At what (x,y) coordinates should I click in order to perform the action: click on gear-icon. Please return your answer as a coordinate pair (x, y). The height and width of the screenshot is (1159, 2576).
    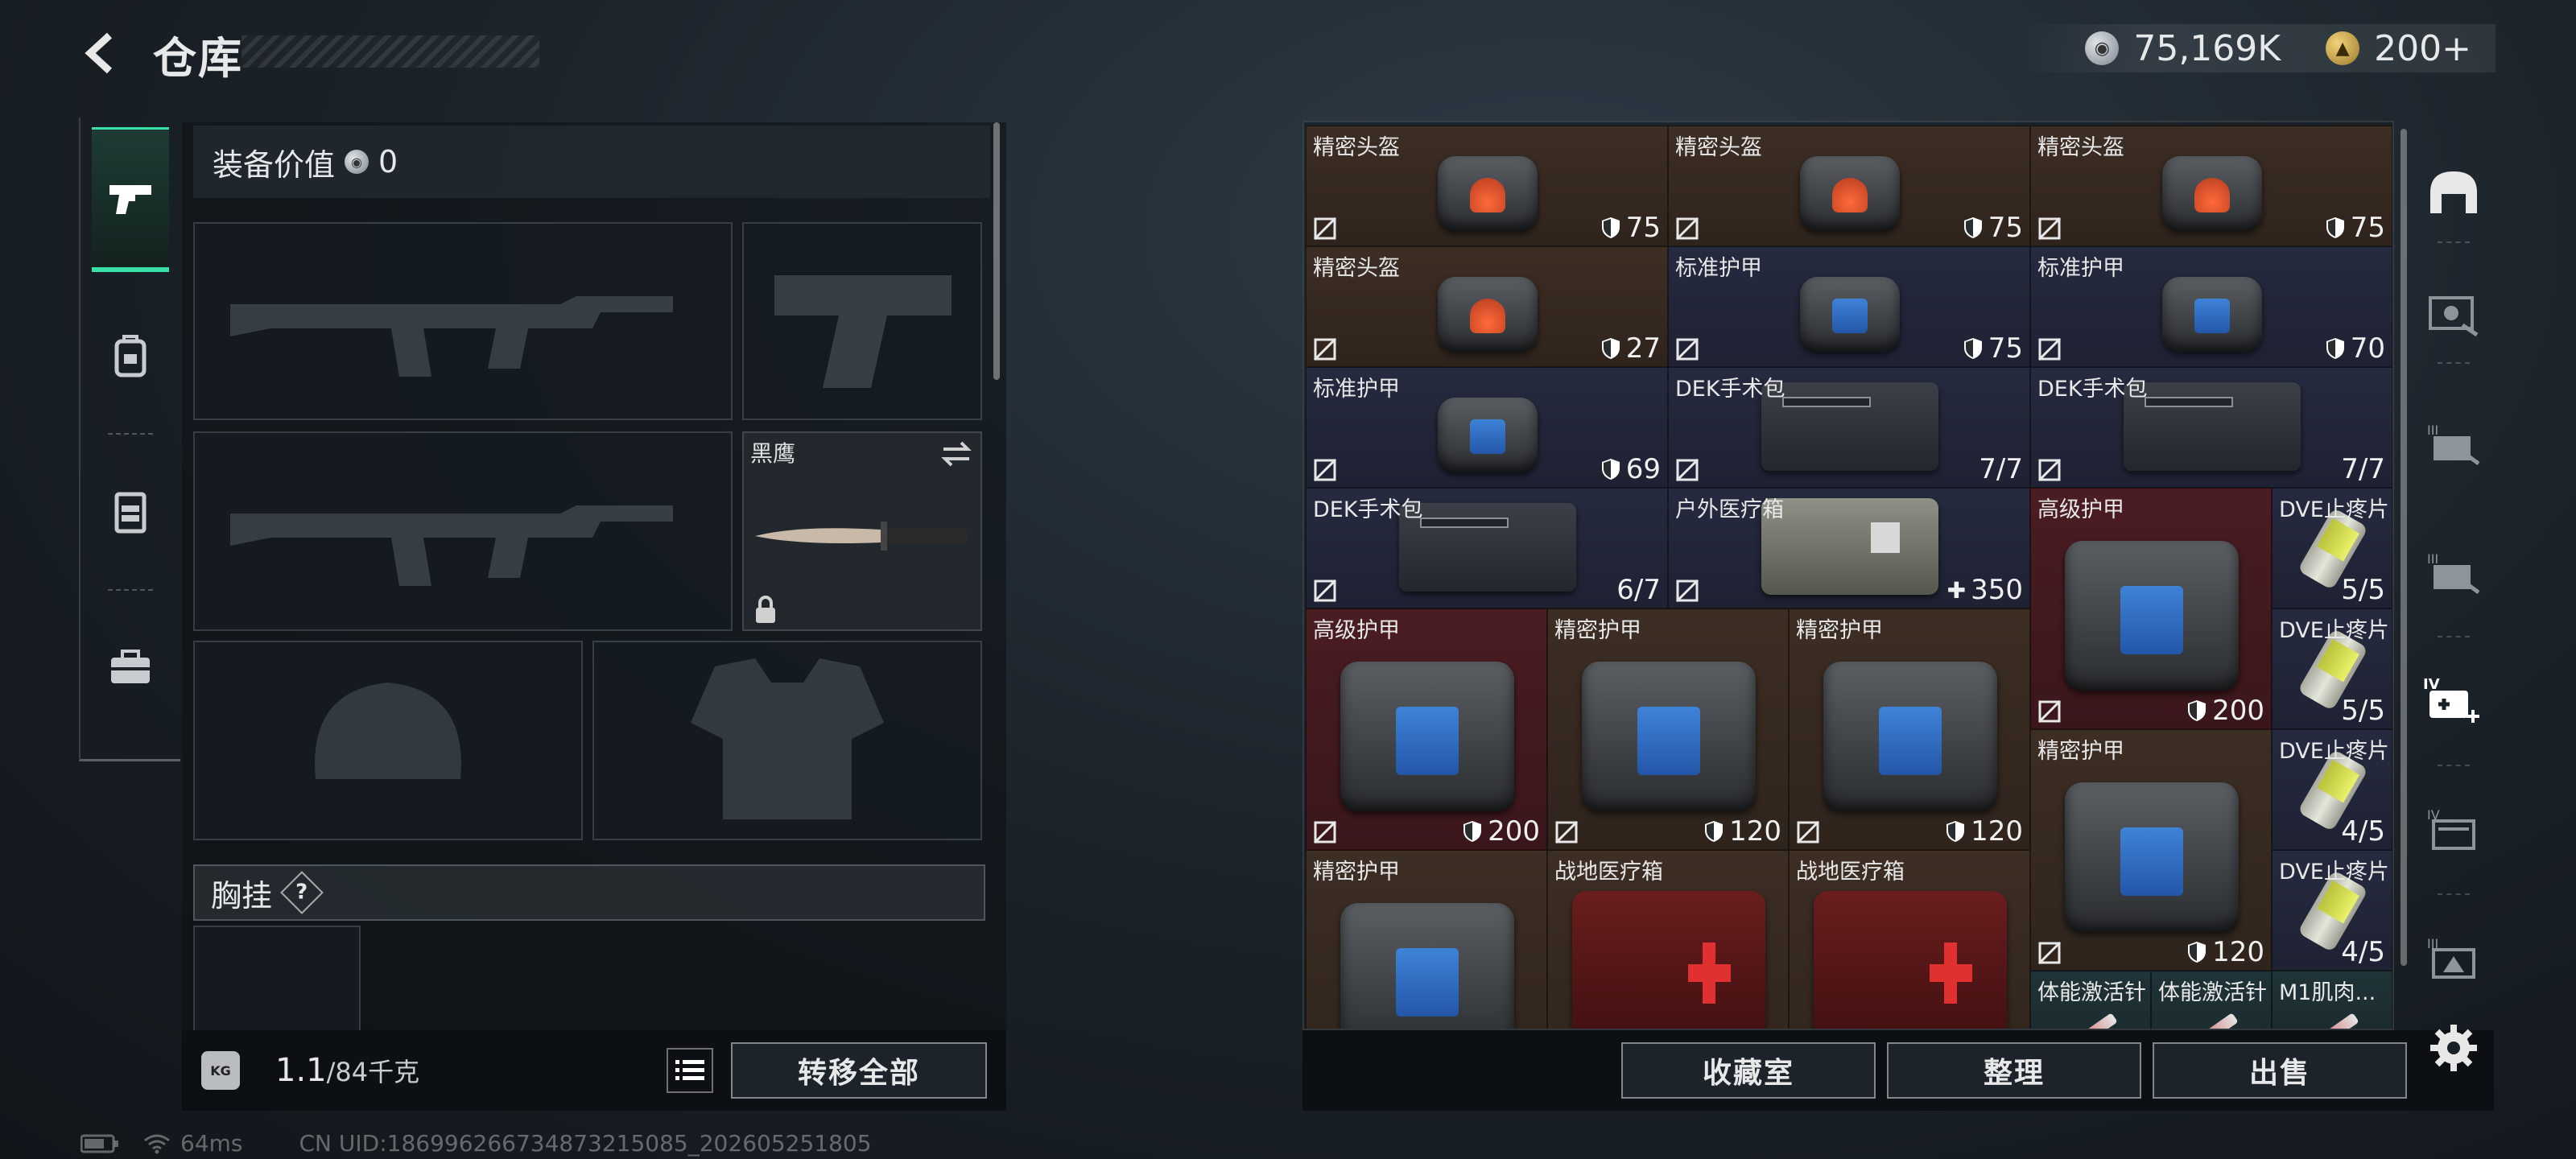
    Looking at the image, I should click on (2453, 1048).